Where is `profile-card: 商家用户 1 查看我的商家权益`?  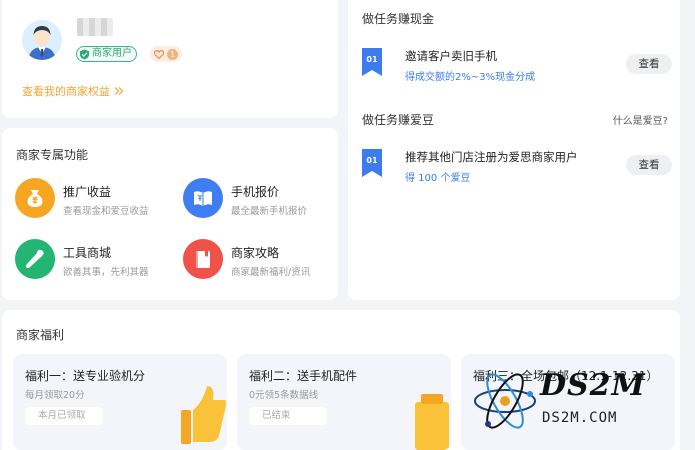
profile-card: 商家用户 1 查看我的商家权益 is located at coordinates (170, 59).